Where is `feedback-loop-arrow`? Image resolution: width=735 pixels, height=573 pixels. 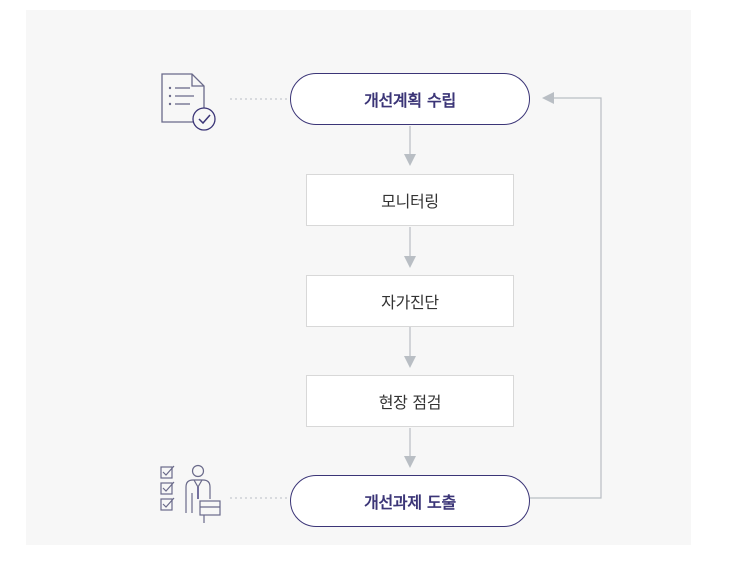
feedback-loop-arrow is located at coordinates (566, 295).